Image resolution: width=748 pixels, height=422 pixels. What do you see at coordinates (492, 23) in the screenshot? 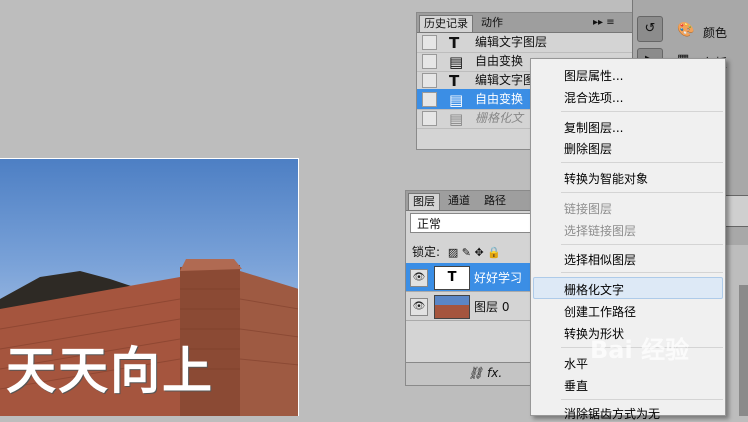
I see `tab-actions: 动作` at bounding box center [492, 23].